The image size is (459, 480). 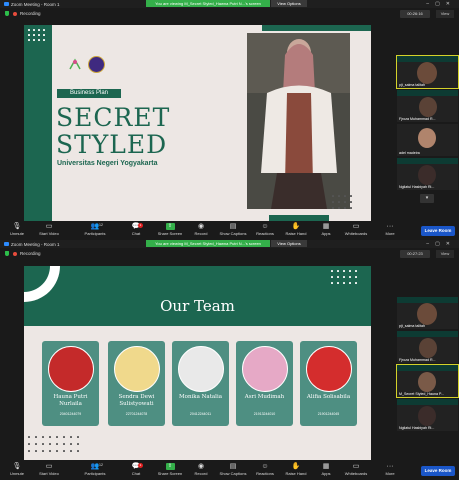 I want to click on member-name: Asri Mudimah, so click(x=264, y=397).